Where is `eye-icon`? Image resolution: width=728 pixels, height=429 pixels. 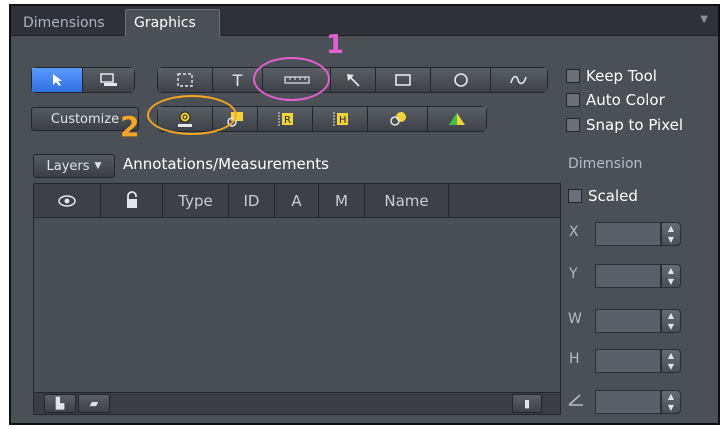 eye-icon is located at coordinates (67, 201).